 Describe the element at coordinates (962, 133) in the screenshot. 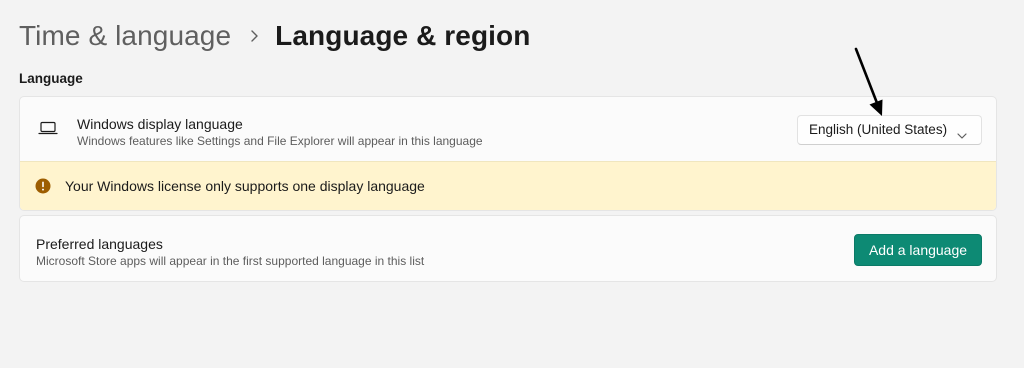

I see `chevron-down-icon` at that location.